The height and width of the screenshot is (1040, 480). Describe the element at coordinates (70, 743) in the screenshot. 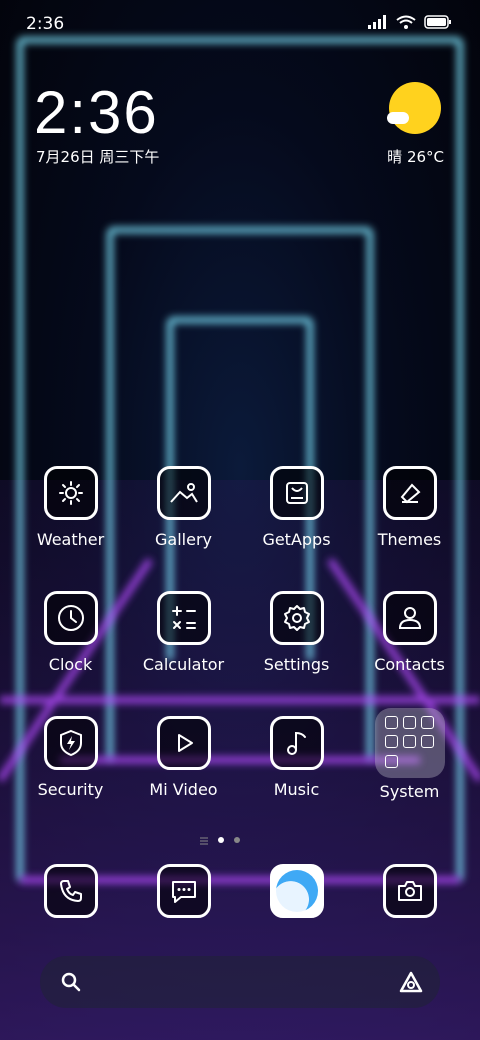

I see `shield-bolt-icon` at that location.